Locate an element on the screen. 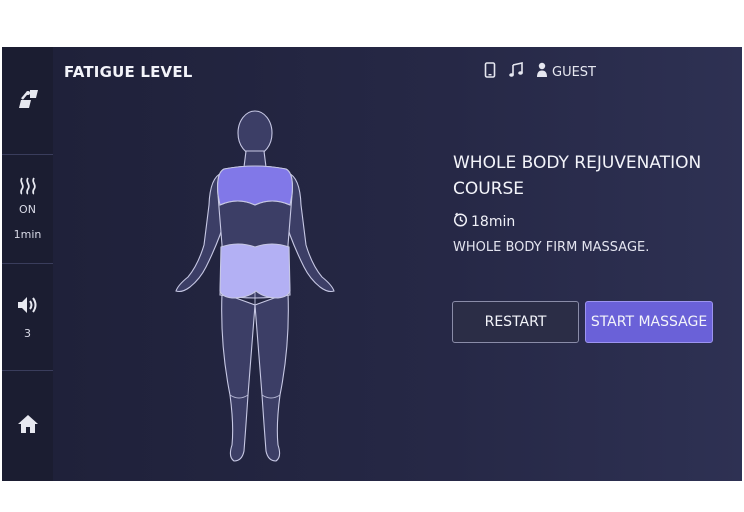 Image resolution: width=744 pixels, height=512 pixels. sidebar-home-button is located at coordinates (27, 426).